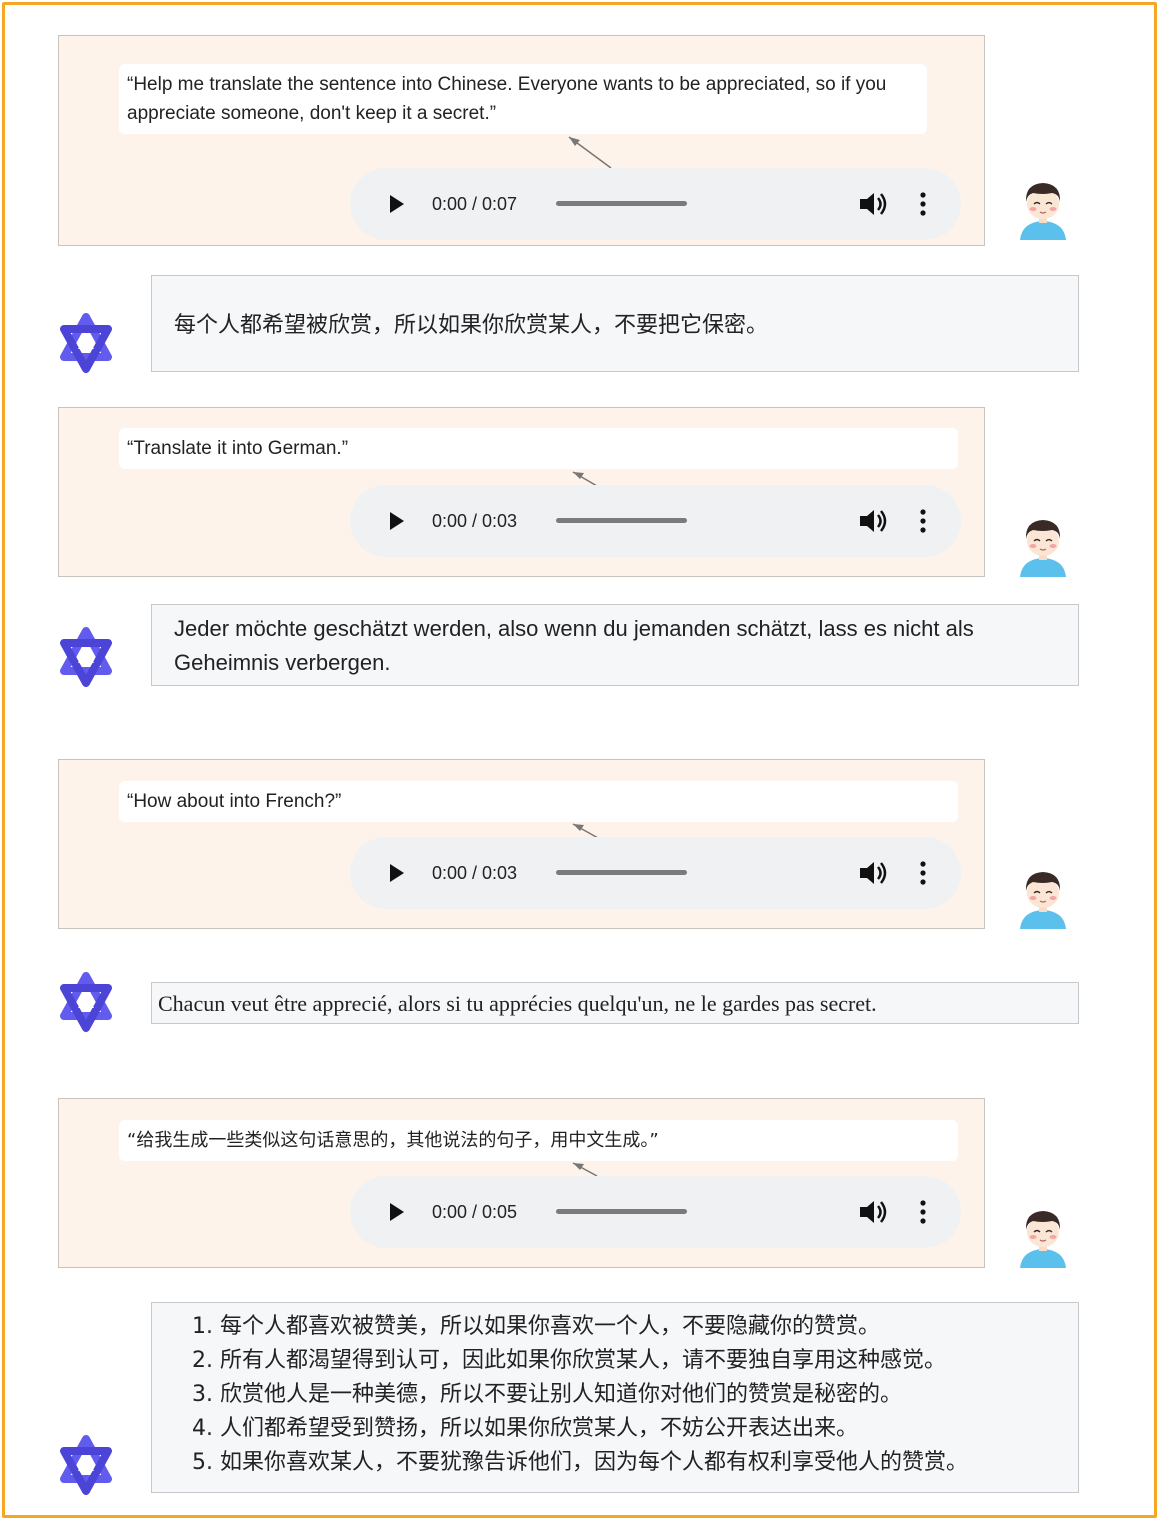  I want to click on audio-player: 0:00 / 0:05, so click(655, 1212).